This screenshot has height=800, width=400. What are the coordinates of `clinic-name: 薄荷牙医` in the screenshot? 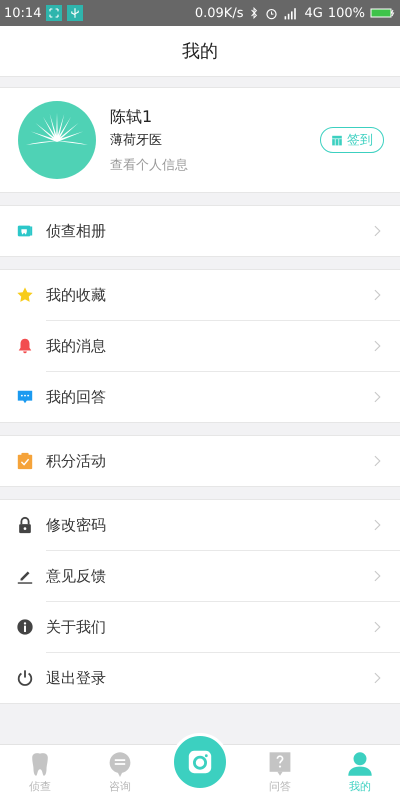 It's located at (136, 140).